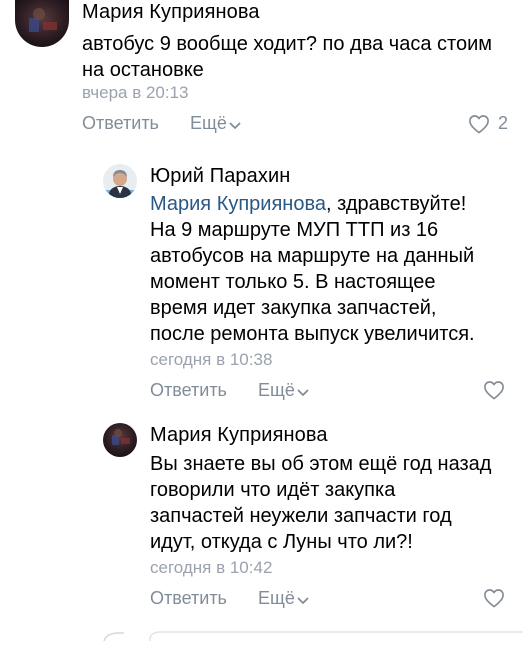 This screenshot has width=523, height=646. Describe the element at coordinates (503, 123) in the screenshot. I see `like-count: 2` at that location.